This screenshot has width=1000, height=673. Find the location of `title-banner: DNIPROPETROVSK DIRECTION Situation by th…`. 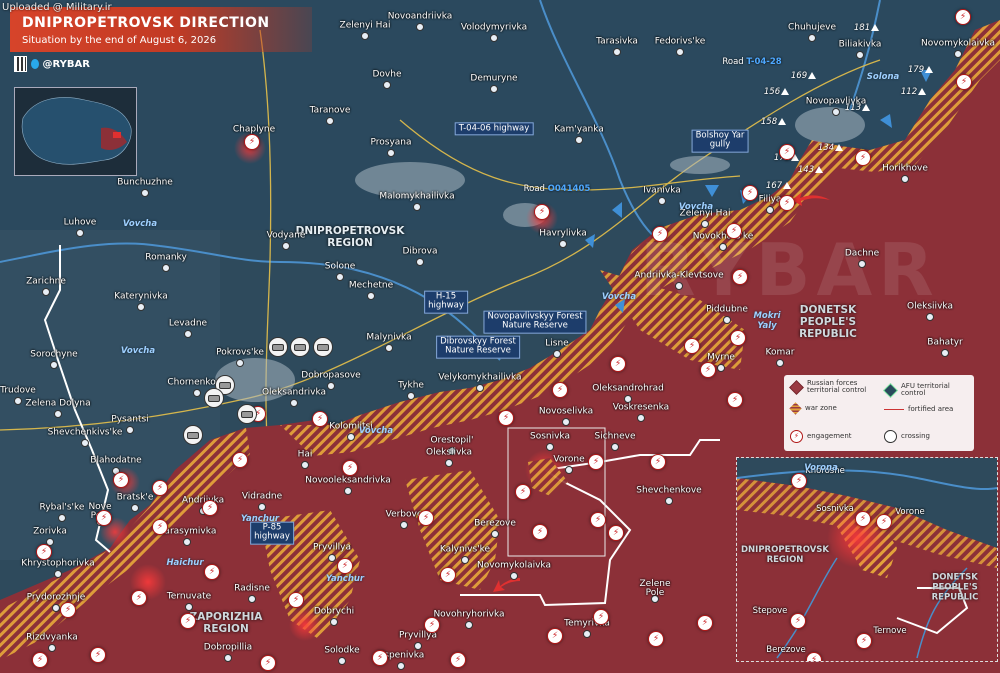

title-banner: DNIPROPETROVSK DIRECTION Situation by th… is located at coordinates (161, 29).